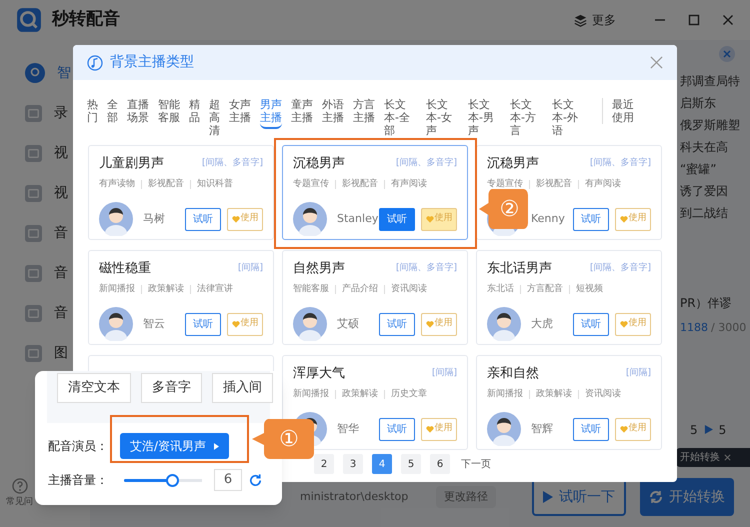 This screenshot has width=750, height=527. Describe the element at coordinates (181, 297) in the screenshot. I see `voice-card: 磁性稳重 [间隔] 新闻播报 政策解读 法律宣讲 智云 试听 使用` at that location.